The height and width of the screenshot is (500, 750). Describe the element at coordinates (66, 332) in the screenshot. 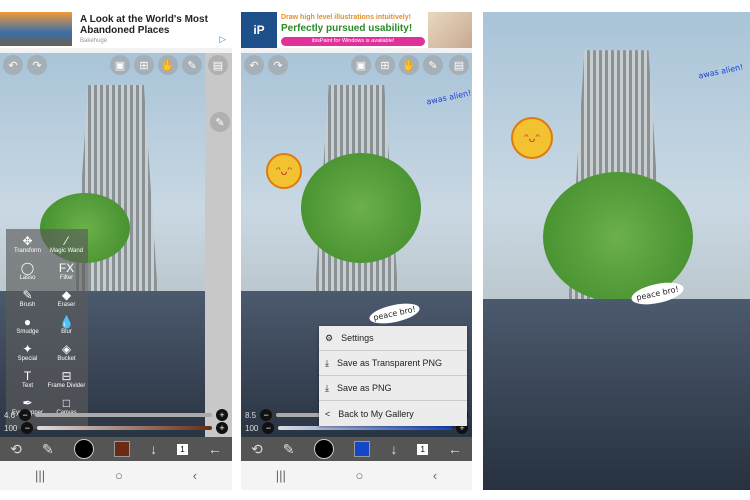

I see `tool-label: Blur` at that location.